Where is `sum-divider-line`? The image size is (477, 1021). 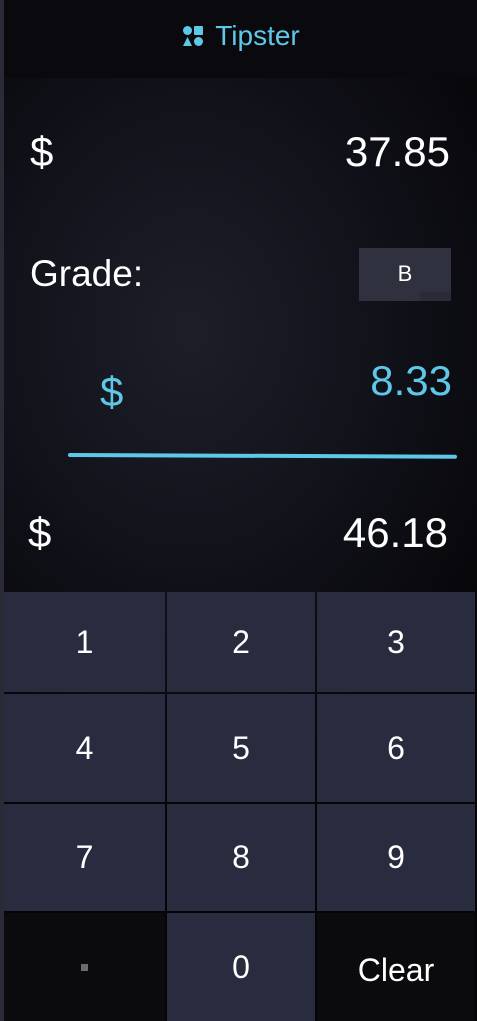
sum-divider-line is located at coordinates (262, 456).